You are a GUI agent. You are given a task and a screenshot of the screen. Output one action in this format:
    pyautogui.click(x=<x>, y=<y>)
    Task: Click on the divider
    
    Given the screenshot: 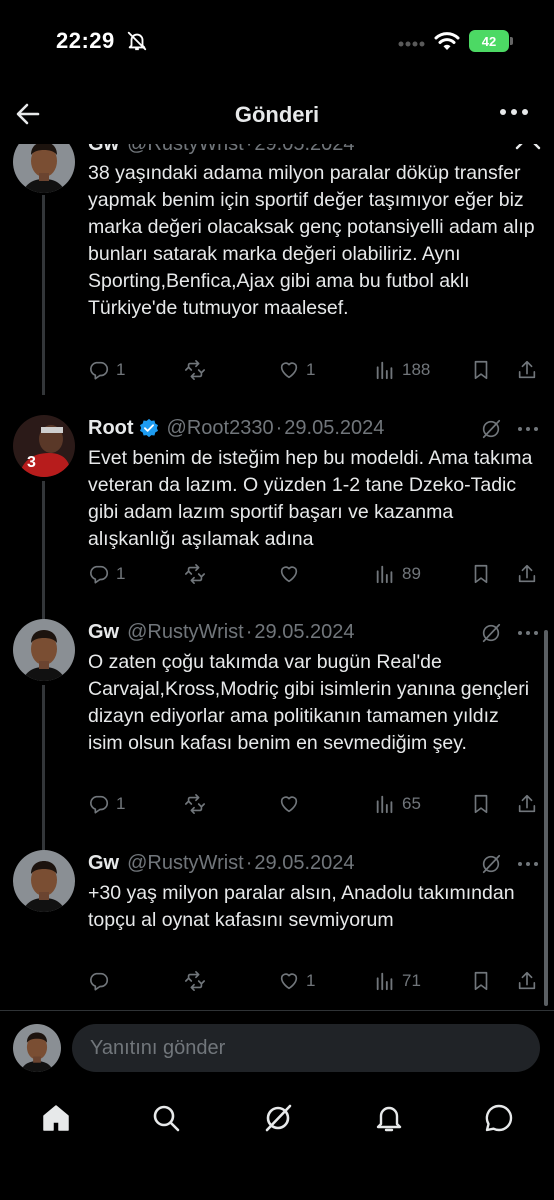 What is the action you would take?
    pyautogui.click(x=277, y=1010)
    